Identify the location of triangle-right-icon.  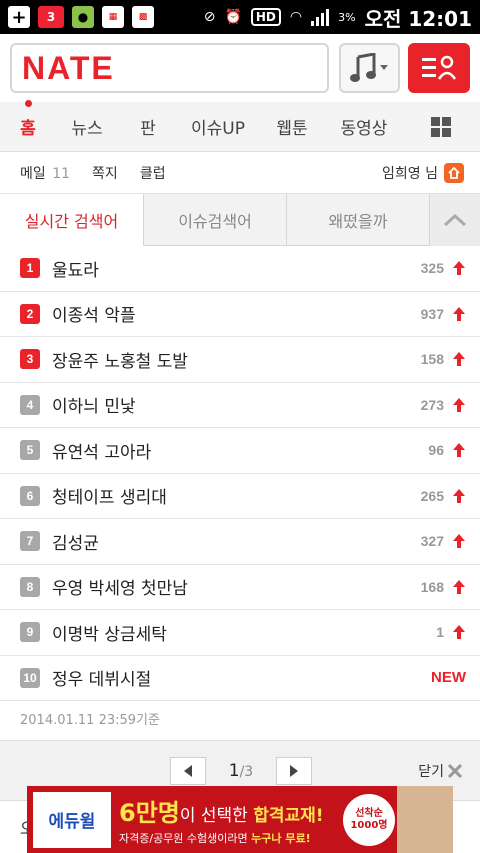
(294, 771).